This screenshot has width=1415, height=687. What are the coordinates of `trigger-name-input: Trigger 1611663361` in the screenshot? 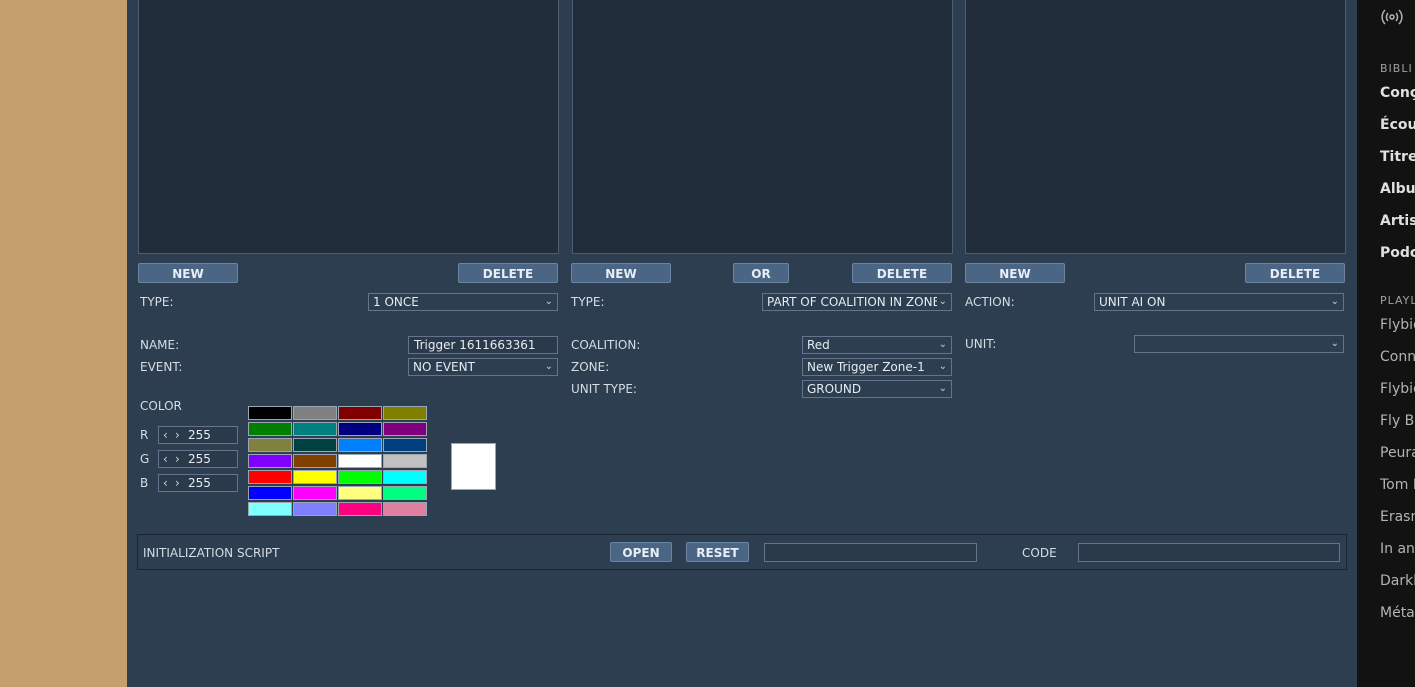 It's located at (483, 345).